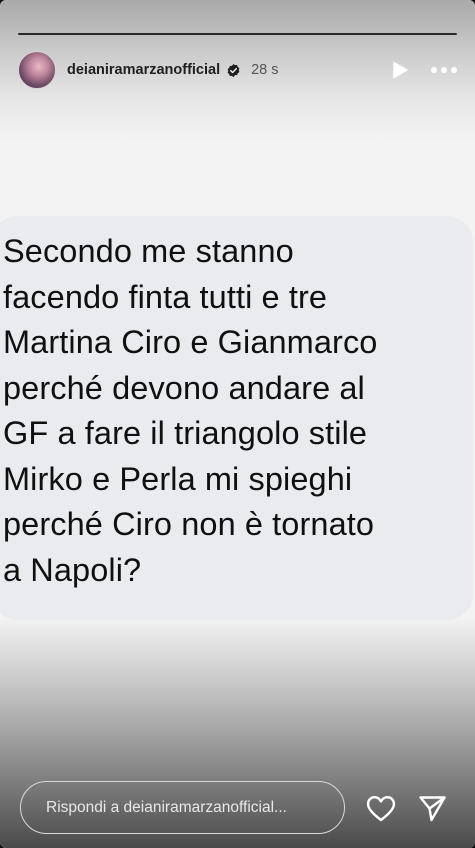 The width and height of the screenshot is (475, 848). I want to click on play-icon, so click(400, 70).